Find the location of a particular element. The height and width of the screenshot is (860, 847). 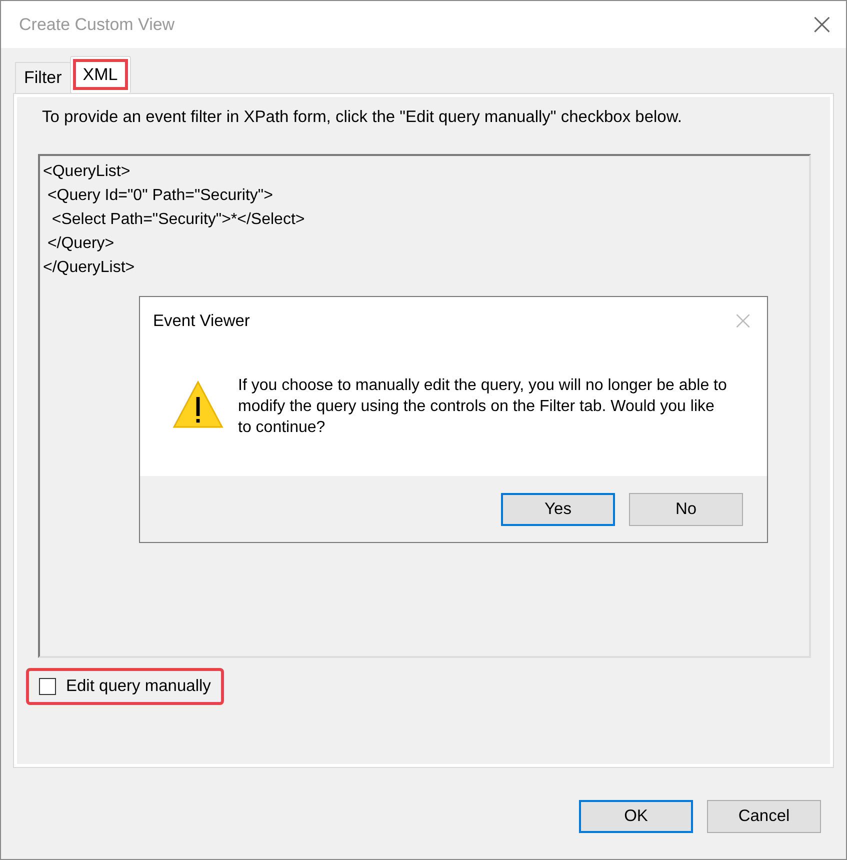

window-title: Create Custom View is located at coordinates (97, 24).